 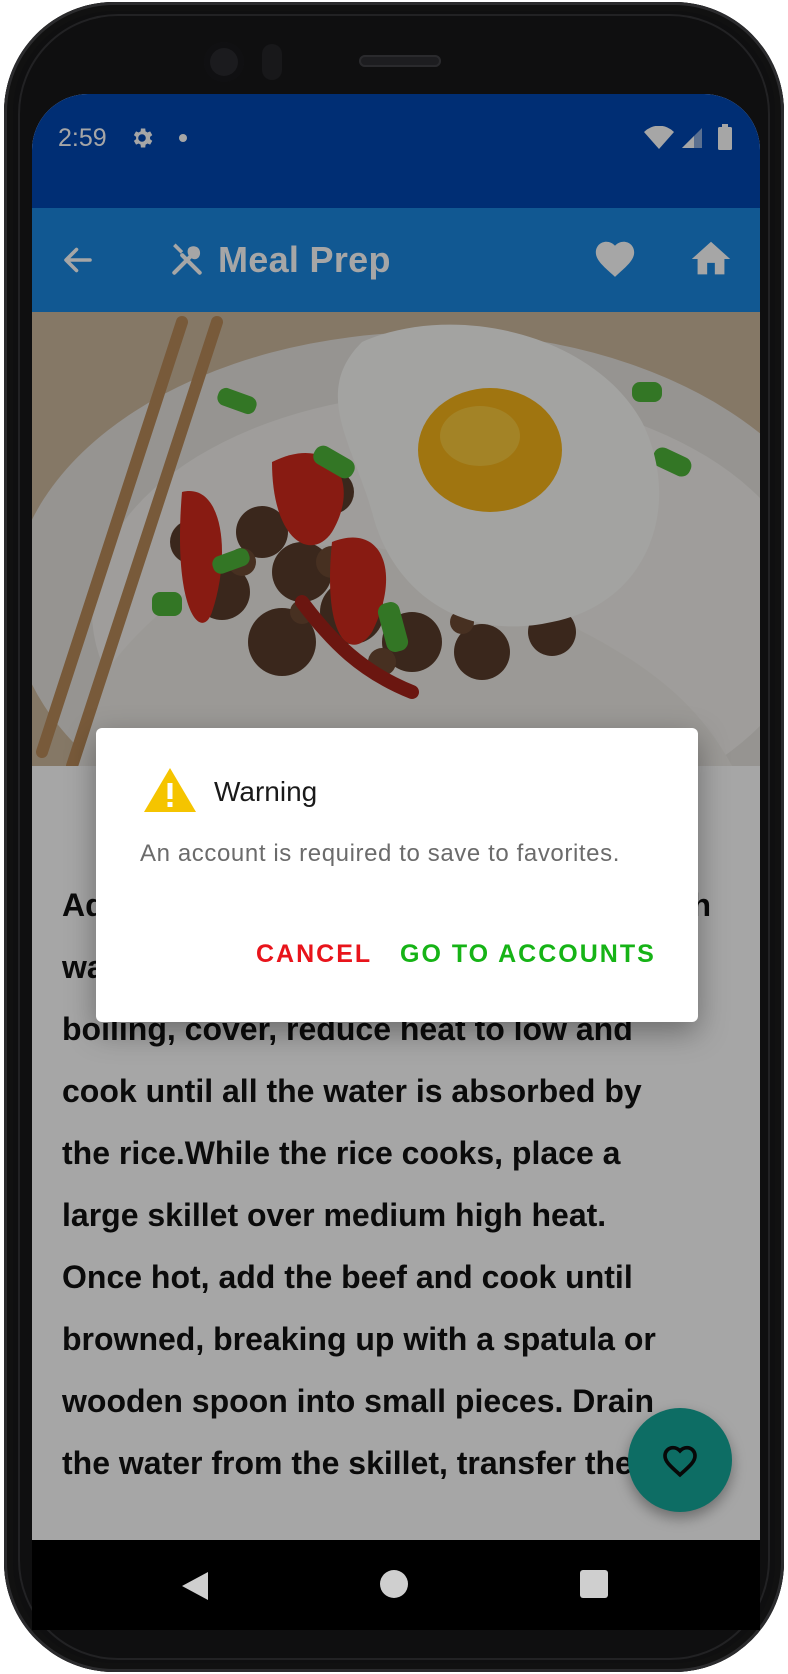 I want to click on earpiece-speaker, so click(x=400, y=61).